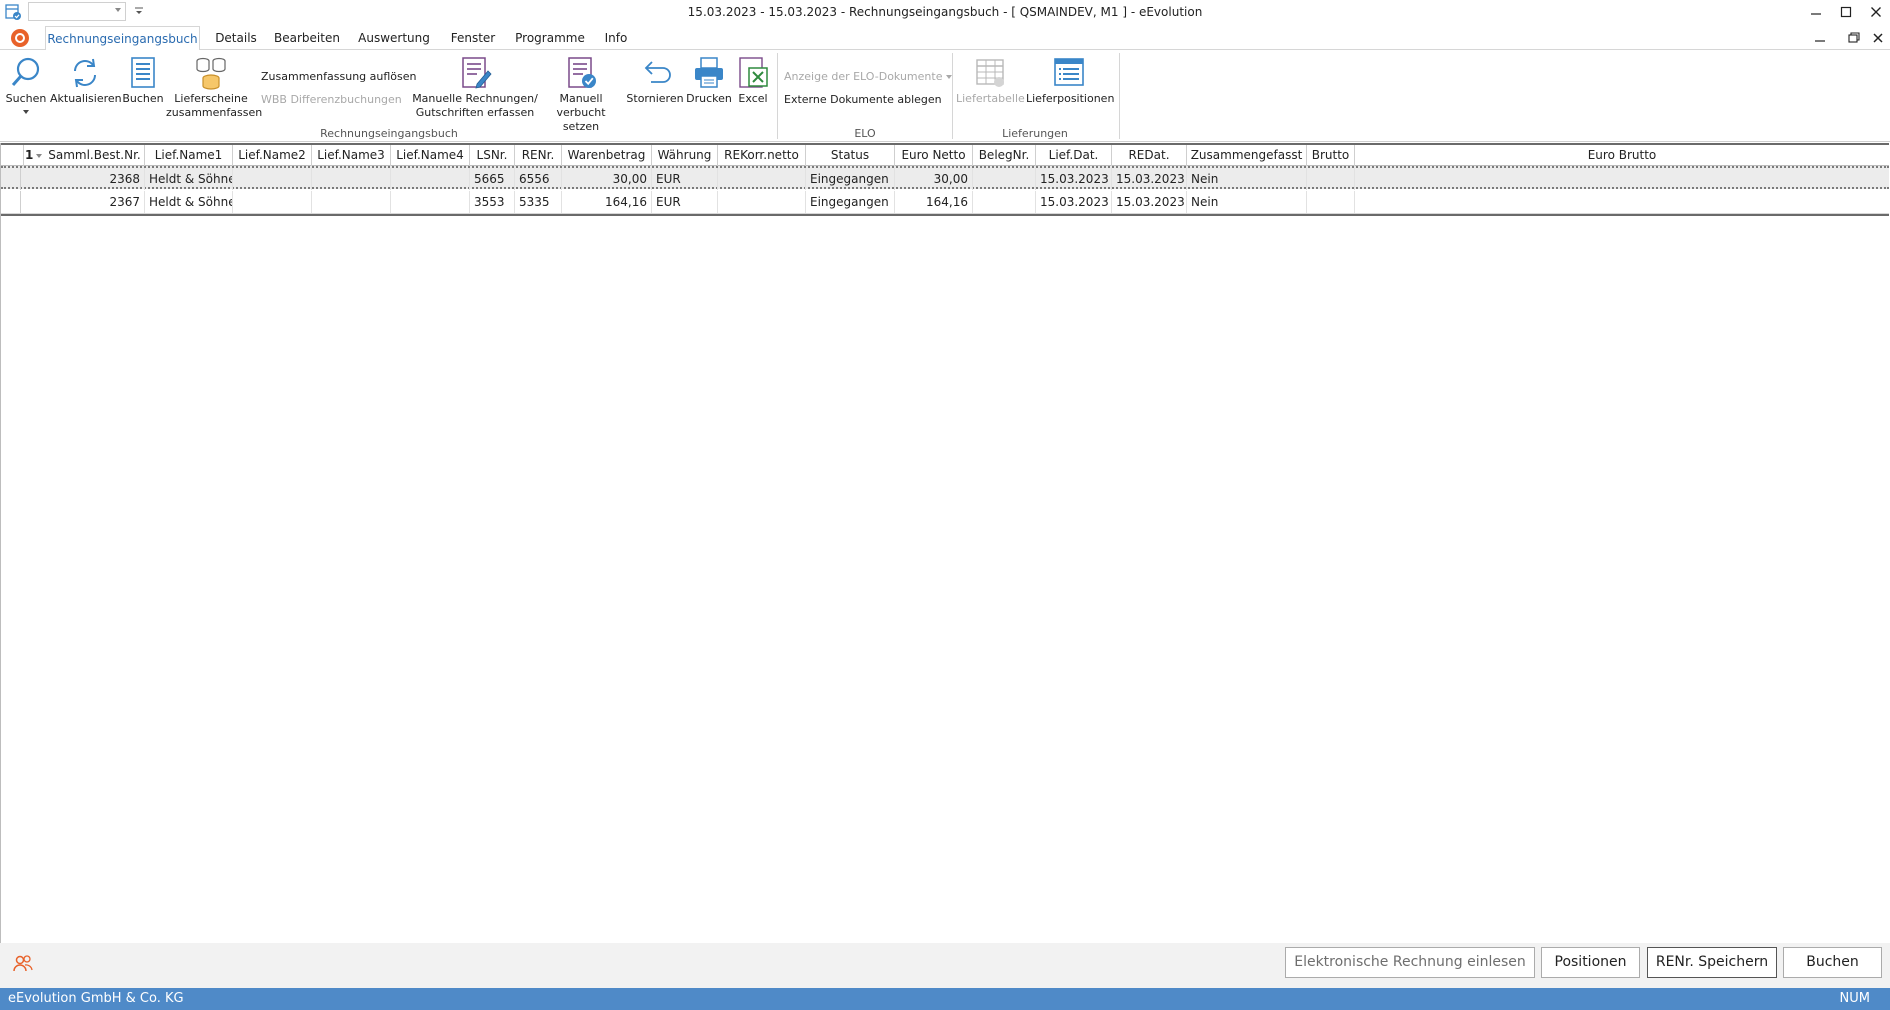 Image resolution: width=1890 pixels, height=1010 pixels. What do you see at coordinates (990, 81) in the screenshot?
I see `liefertabelle-button: Liefertabelle` at bounding box center [990, 81].